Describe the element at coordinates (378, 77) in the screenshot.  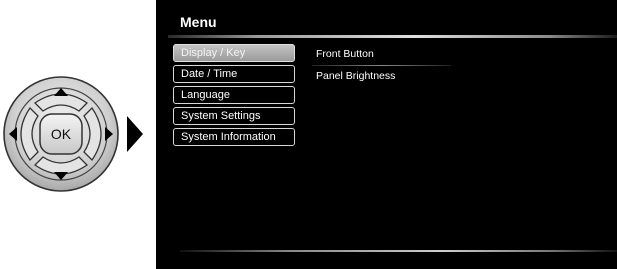
I see `submenu-item-panel-brightness: Panel Brightness` at that location.